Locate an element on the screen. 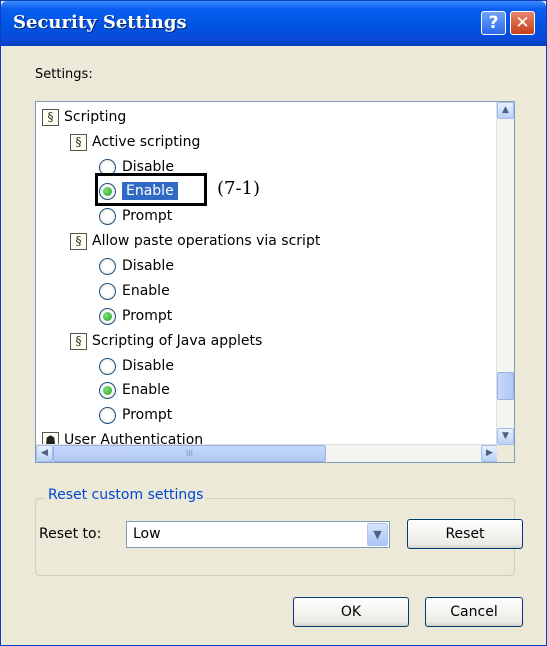 This screenshot has width=547, height=646. reset-to-select: Low ▼ is located at coordinates (258, 534).